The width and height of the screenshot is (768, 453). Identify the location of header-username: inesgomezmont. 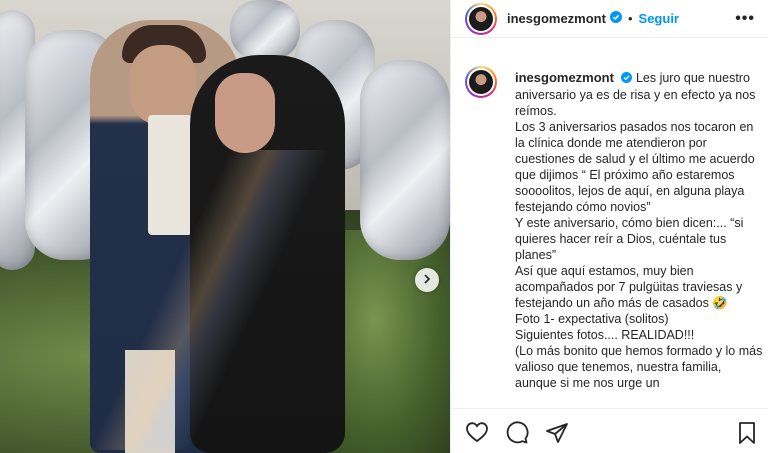
(556, 18).